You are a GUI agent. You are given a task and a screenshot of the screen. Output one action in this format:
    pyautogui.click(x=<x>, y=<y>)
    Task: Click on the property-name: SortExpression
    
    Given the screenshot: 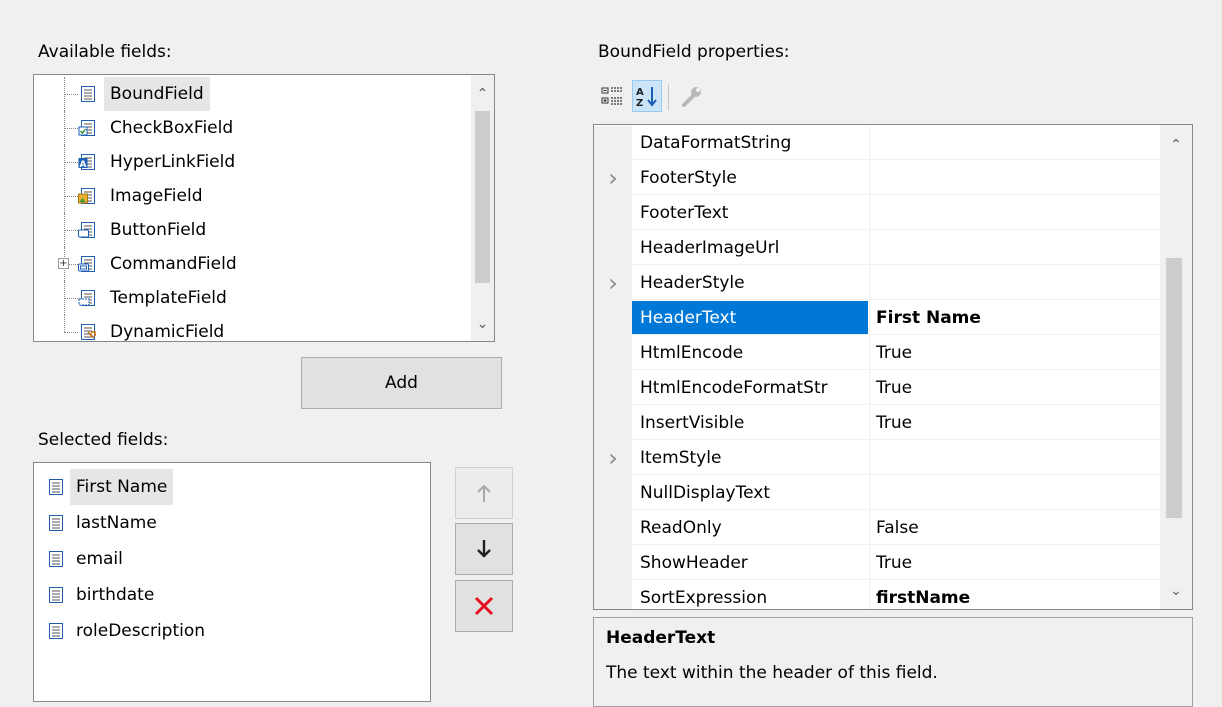 What is the action you would take?
    pyautogui.click(x=750, y=595)
    